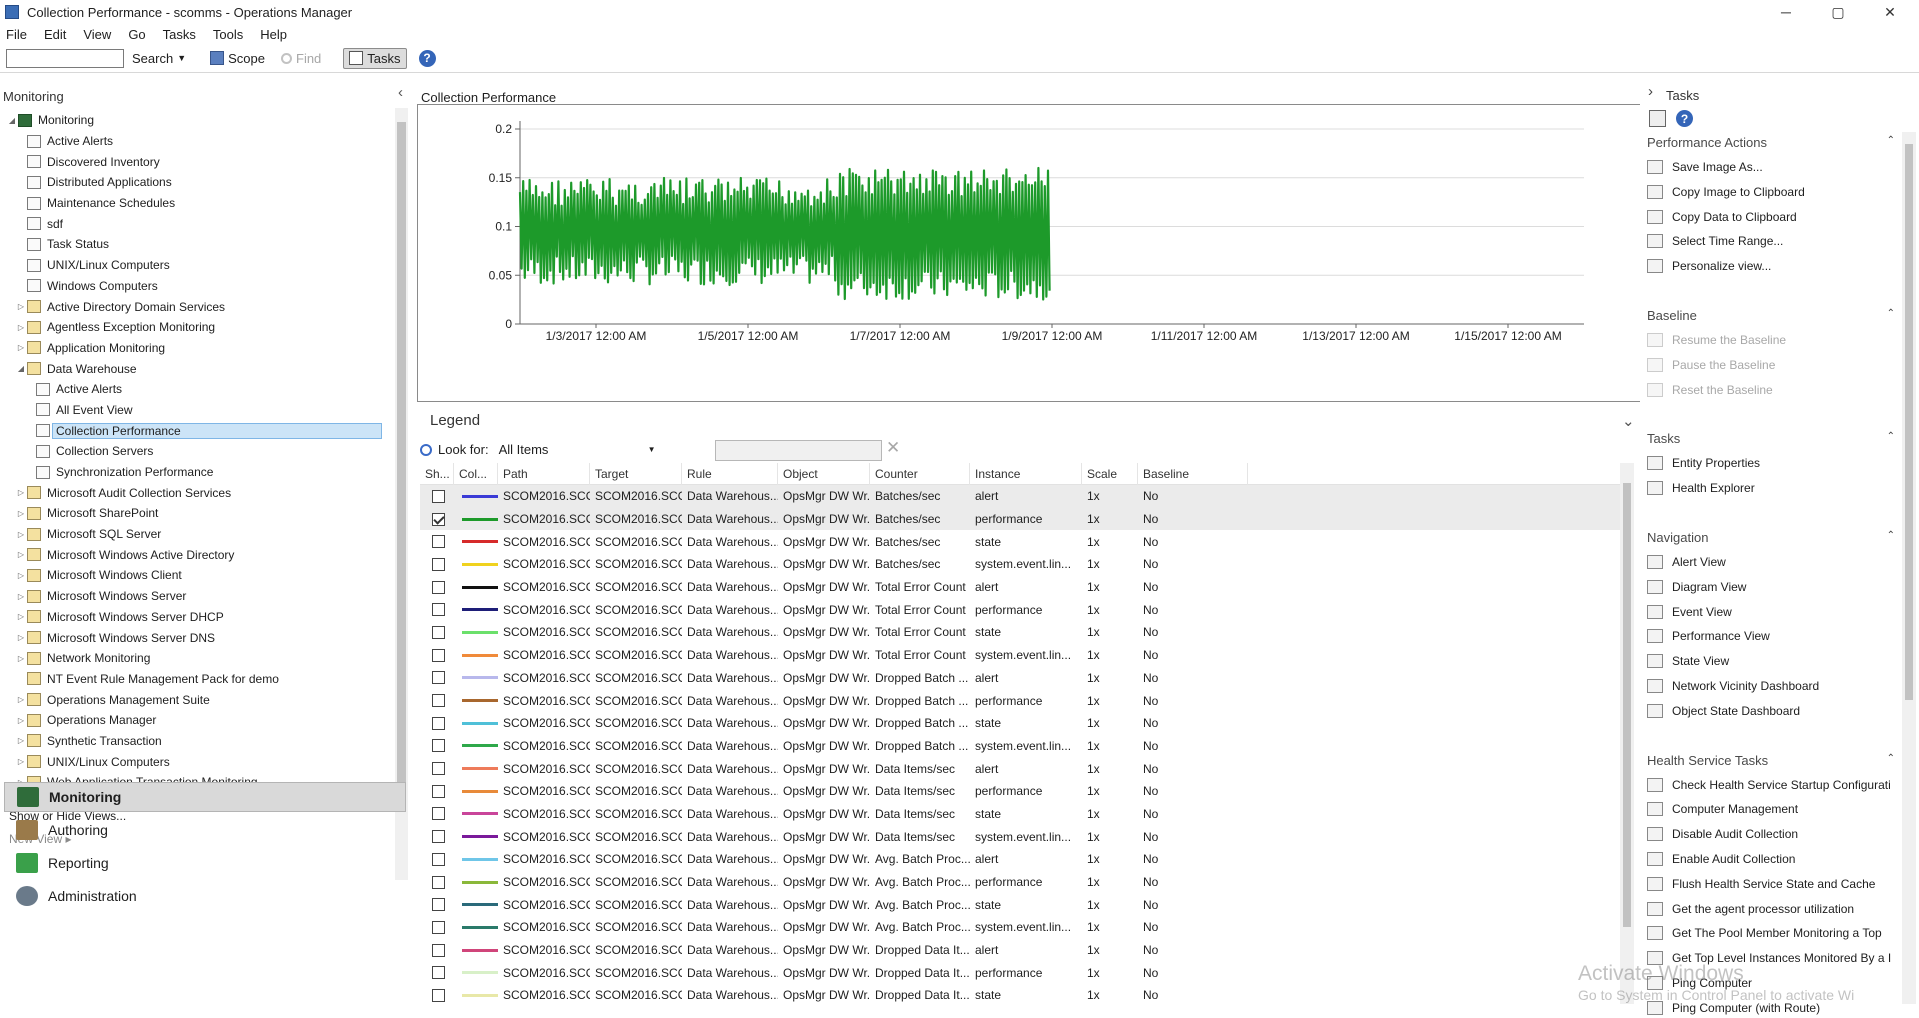 The width and height of the screenshot is (1919, 1018). What do you see at coordinates (1778, 785) in the screenshot?
I see `task-action: Check Health Service Startup Configurati` at bounding box center [1778, 785].